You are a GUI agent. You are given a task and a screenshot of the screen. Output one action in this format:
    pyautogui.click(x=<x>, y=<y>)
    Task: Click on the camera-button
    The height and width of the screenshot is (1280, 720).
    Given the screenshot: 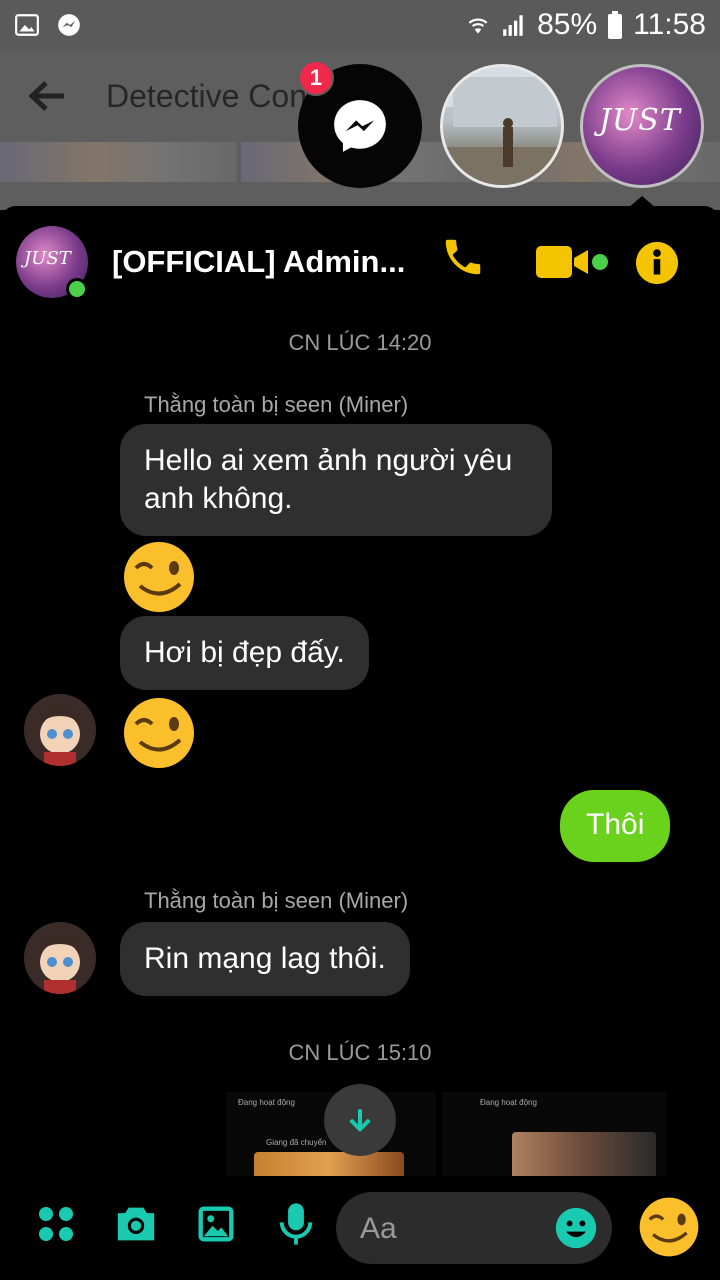 What is the action you would take?
    pyautogui.click(x=136, y=1224)
    